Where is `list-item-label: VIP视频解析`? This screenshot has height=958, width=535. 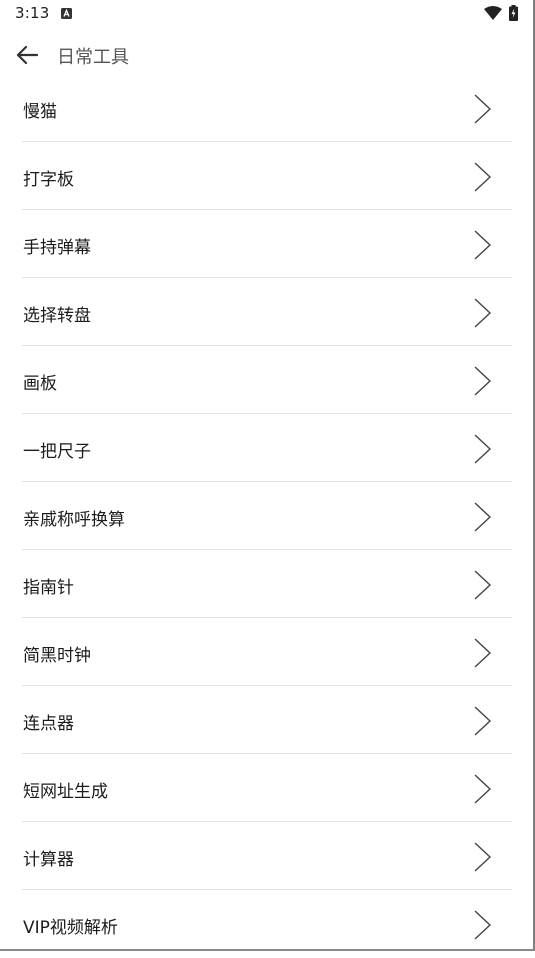 list-item-label: VIP视频解析 is located at coordinates (70, 928).